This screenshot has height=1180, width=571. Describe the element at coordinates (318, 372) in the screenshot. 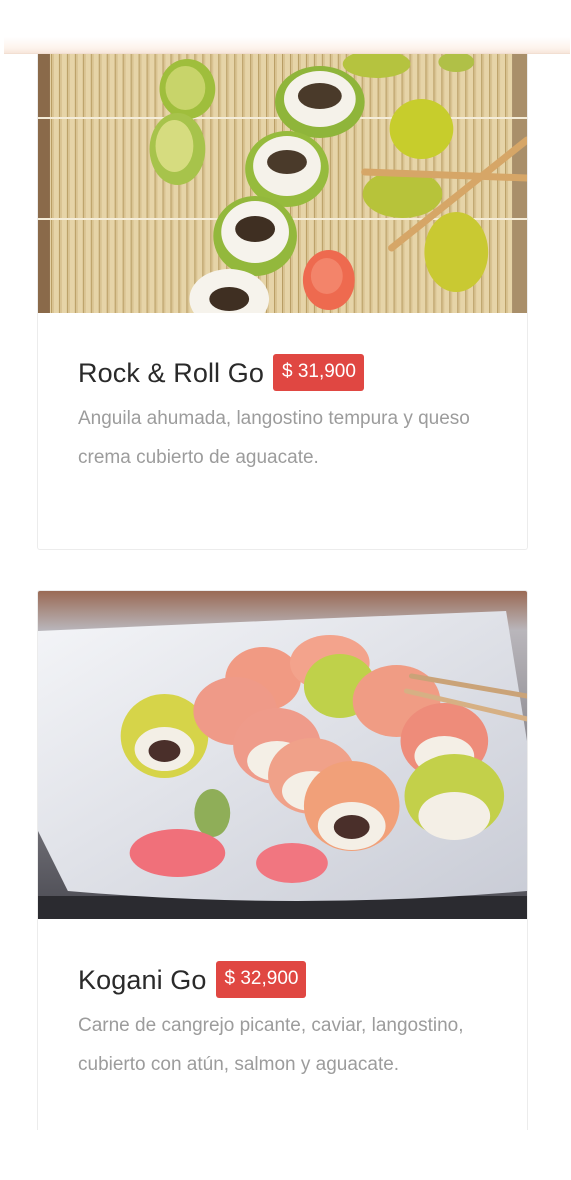

I see `price-badge: $ 31,900` at that location.